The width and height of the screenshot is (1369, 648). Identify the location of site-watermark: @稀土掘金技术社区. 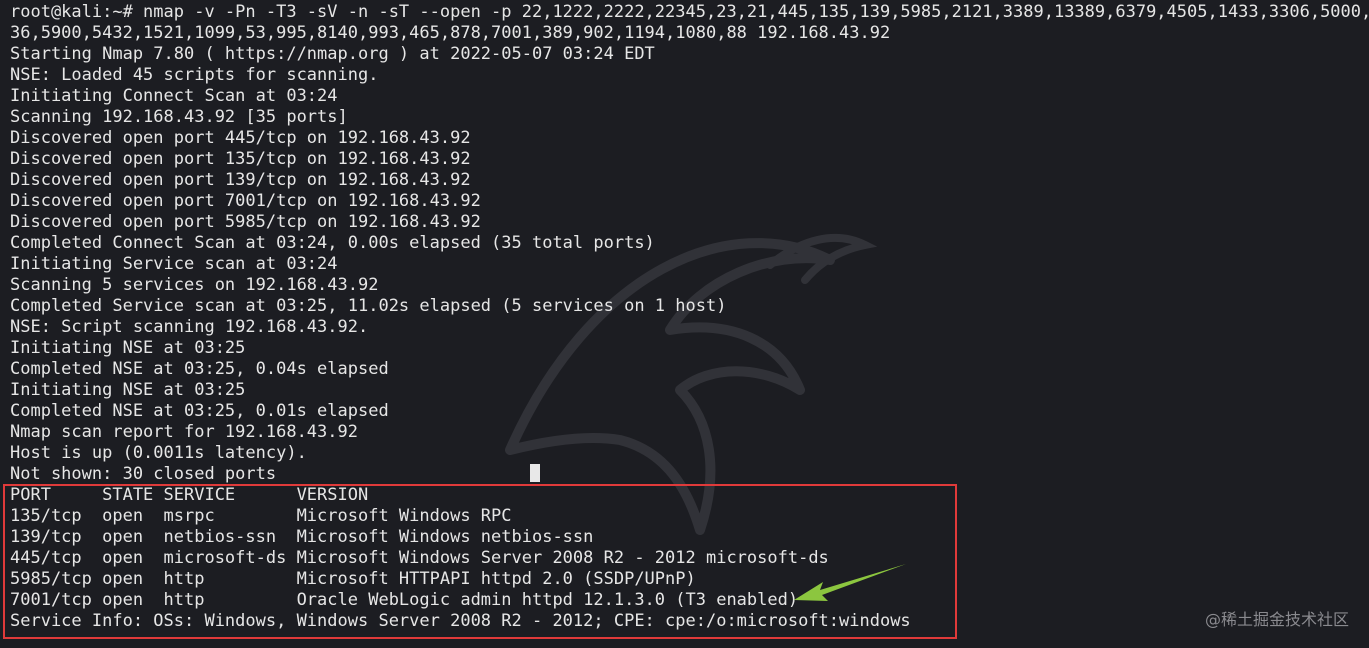
(1276, 619).